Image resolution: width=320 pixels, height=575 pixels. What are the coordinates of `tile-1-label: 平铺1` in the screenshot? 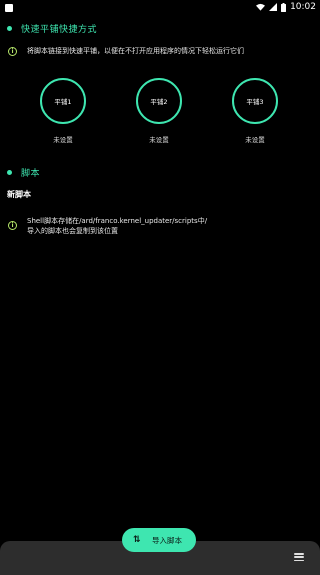 It's located at (63, 102).